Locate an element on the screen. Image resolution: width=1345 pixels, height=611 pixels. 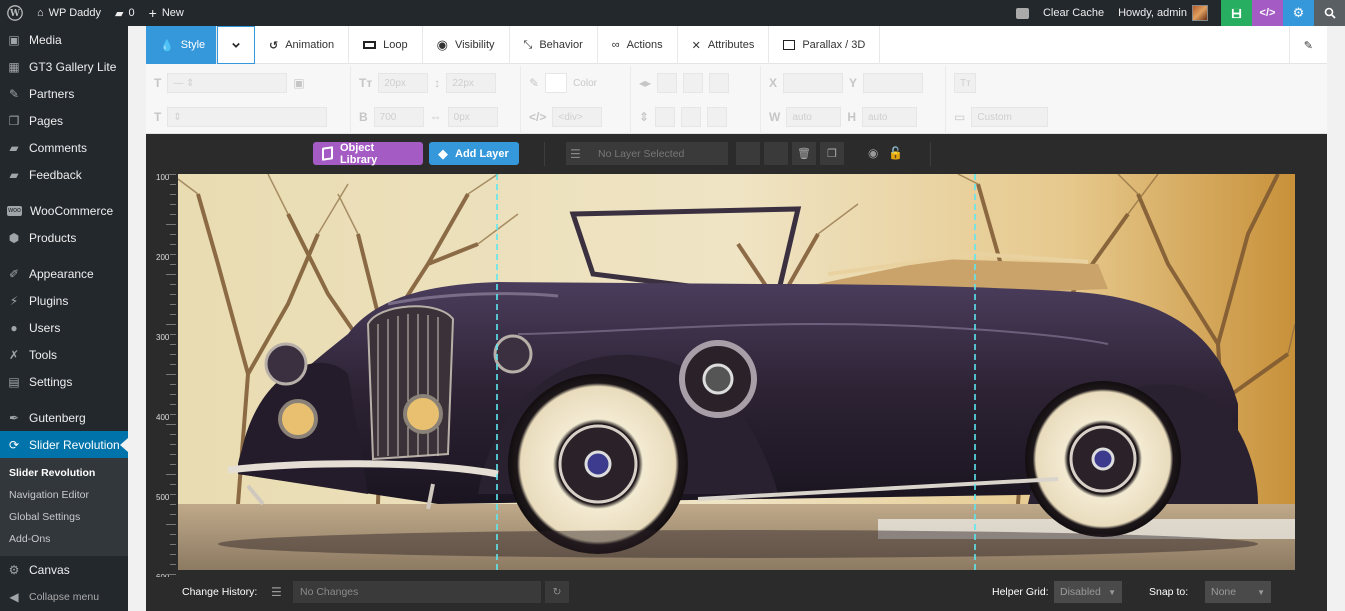
tab-actions: ∞ Actions is located at coordinates (638, 45).